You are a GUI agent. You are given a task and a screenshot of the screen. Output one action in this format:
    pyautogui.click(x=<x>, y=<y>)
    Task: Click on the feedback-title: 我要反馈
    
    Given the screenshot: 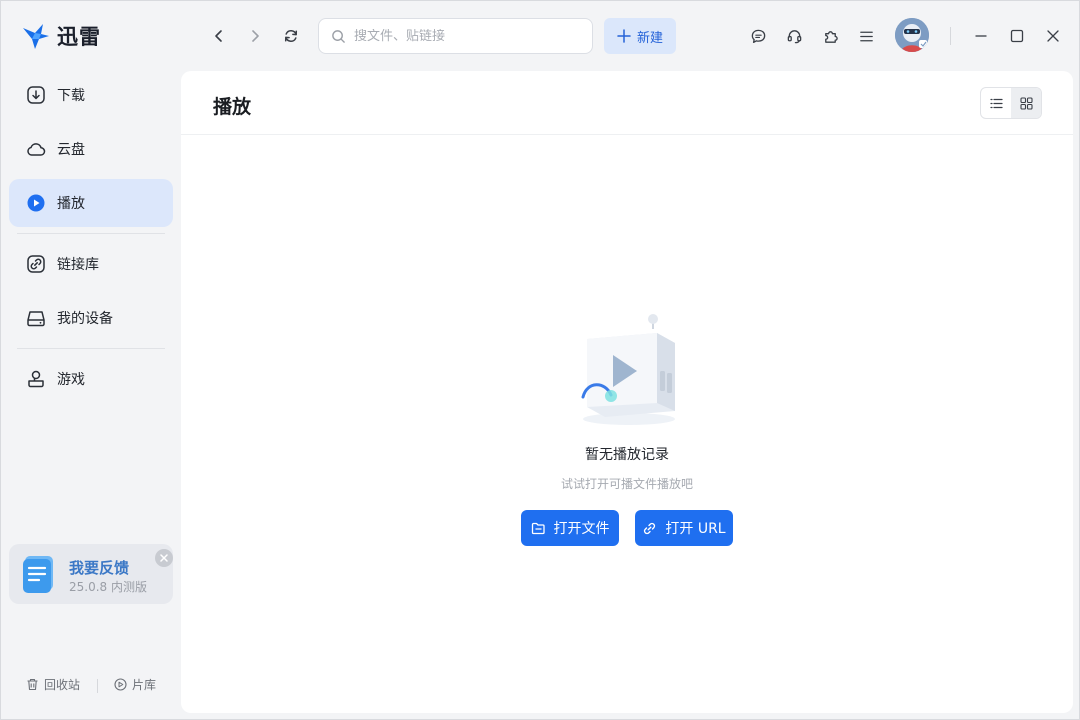 What is the action you would take?
    pyautogui.click(x=99, y=568)
    